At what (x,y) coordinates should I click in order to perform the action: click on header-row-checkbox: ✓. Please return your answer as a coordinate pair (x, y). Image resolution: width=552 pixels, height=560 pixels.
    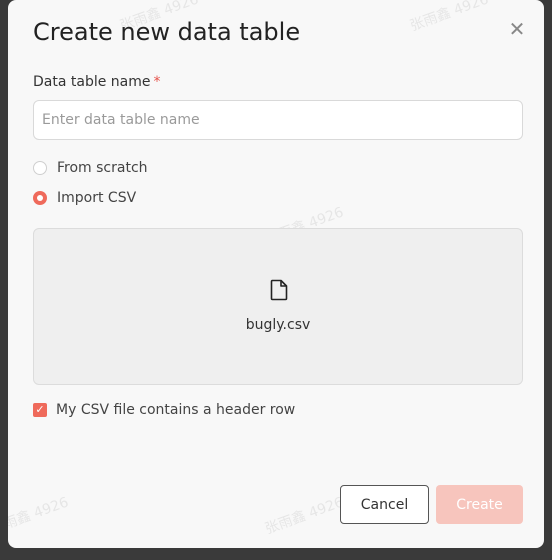
    Looking at the image, I should click on (40, 410).